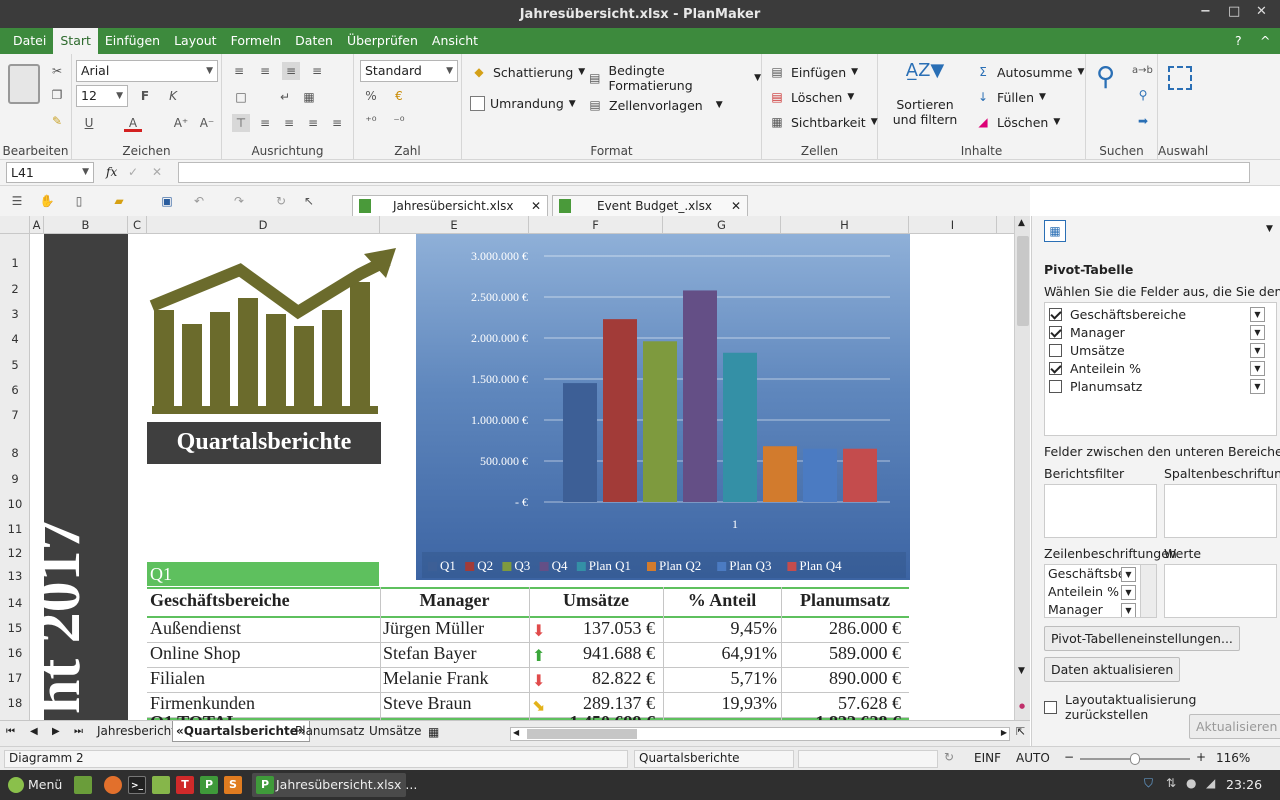 The height and width of the screenshot is (800, 1280). What do you see at coordinates (329, 731) in the screenshot?
I see `sheet-tab-planumsatz: Planumsatz` at bounding box center [329, 731].